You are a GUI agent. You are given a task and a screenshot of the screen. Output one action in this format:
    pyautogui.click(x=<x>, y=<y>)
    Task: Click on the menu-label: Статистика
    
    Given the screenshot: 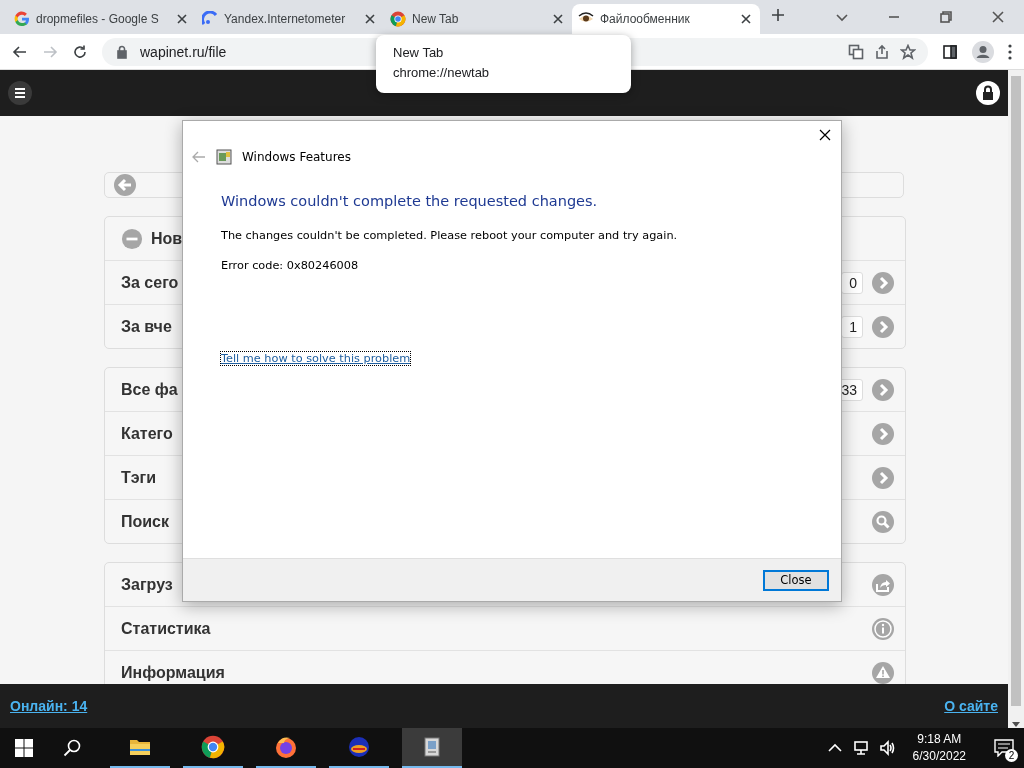 What is the action you would take?
    pyautogui.click(x=166, y=628)
    